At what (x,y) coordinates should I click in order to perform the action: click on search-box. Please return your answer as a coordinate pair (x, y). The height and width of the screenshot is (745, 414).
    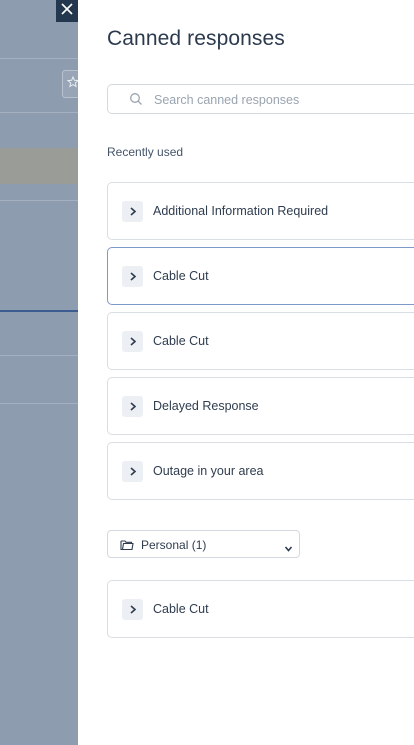
    Looking at the image, I should click on (260, 99).